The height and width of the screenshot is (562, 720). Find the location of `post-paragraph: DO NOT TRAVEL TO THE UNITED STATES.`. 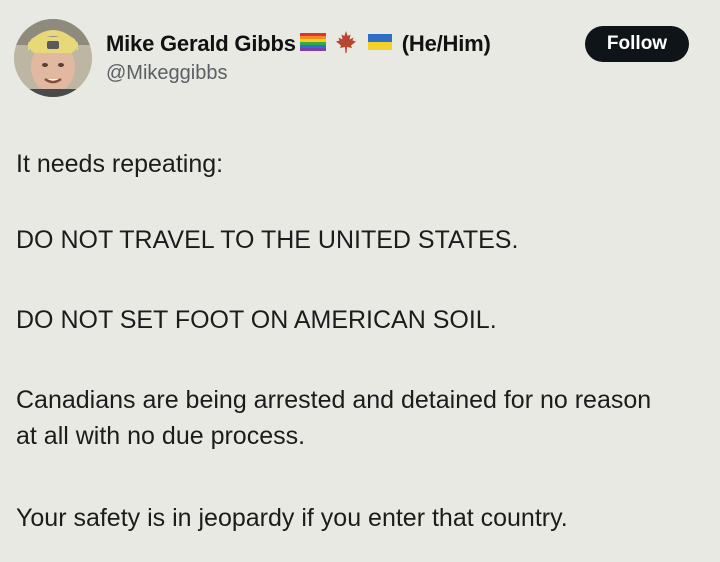

post-paragraph: DO NOT TRAVEL TO THE UNITED STATES. is located at coordinates (267, 240).